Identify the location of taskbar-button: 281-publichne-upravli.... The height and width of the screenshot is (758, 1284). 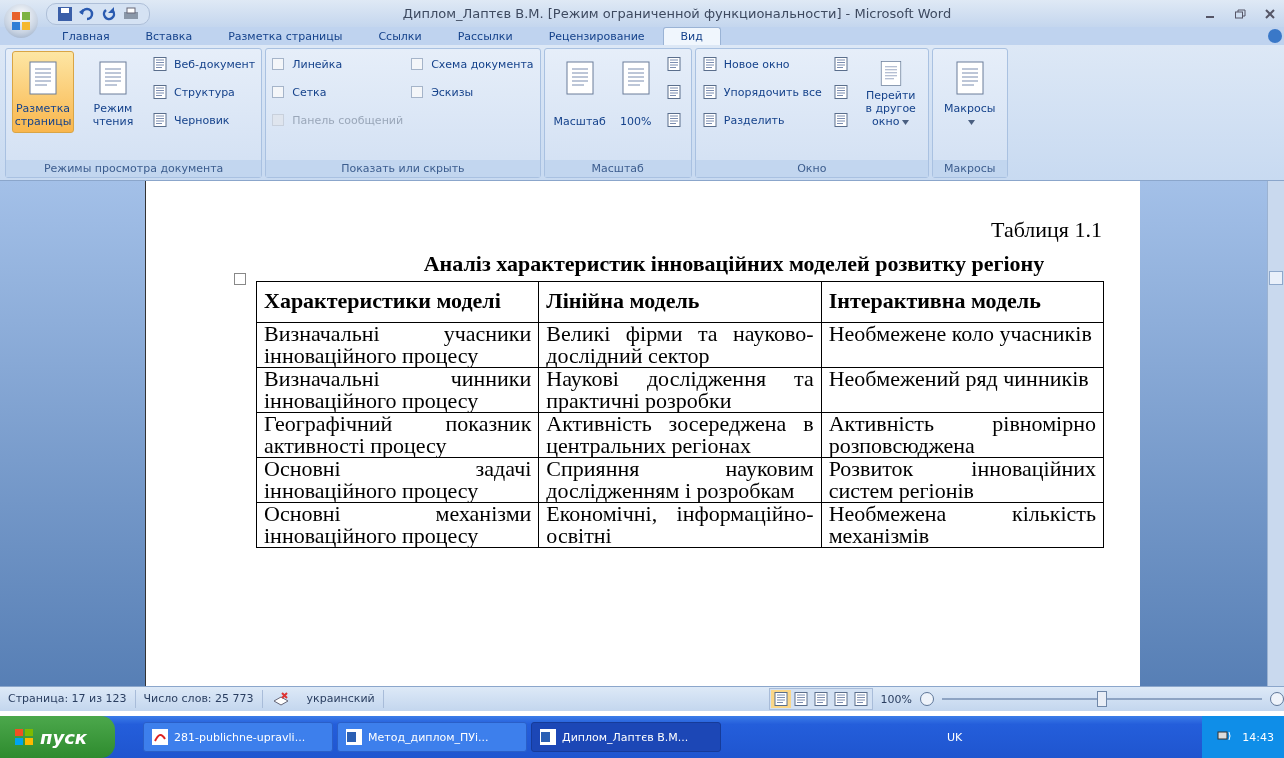
(238, 737).